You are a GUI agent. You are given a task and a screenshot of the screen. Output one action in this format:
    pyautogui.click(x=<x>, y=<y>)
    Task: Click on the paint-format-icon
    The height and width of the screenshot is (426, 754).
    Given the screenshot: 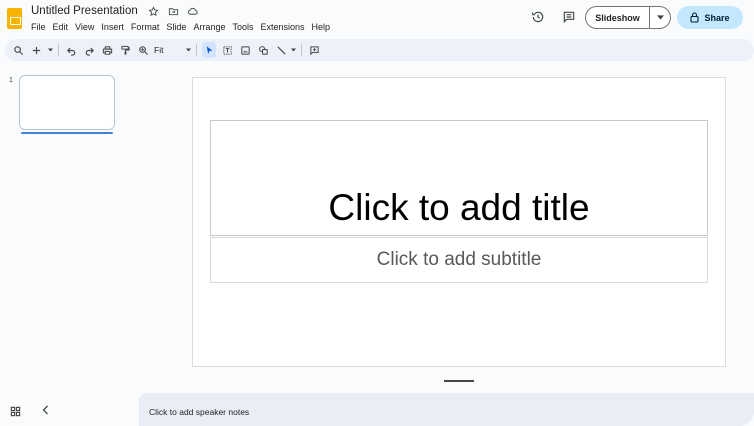 What is the action you would take?
    pyautogui.click(x=125, y=50)
    